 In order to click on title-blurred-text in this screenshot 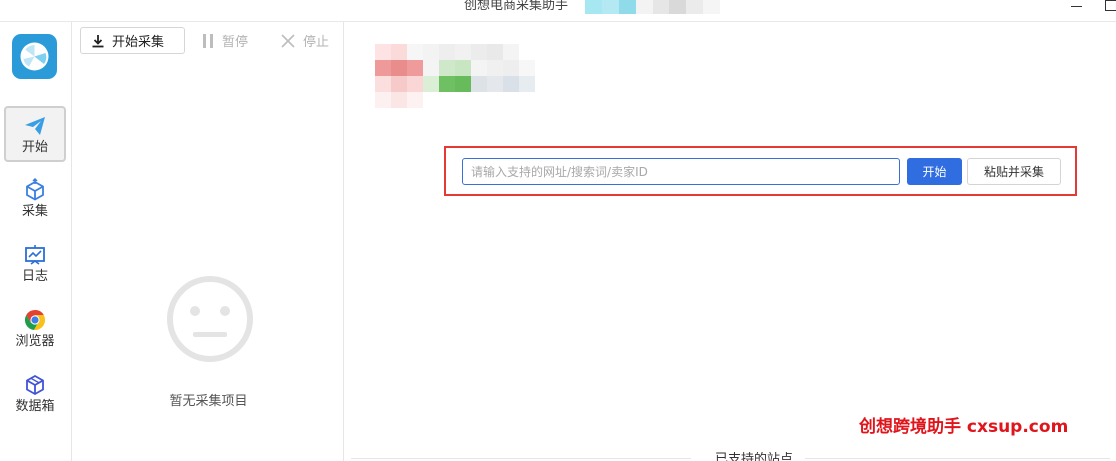, I will do `click(652, 7)`.